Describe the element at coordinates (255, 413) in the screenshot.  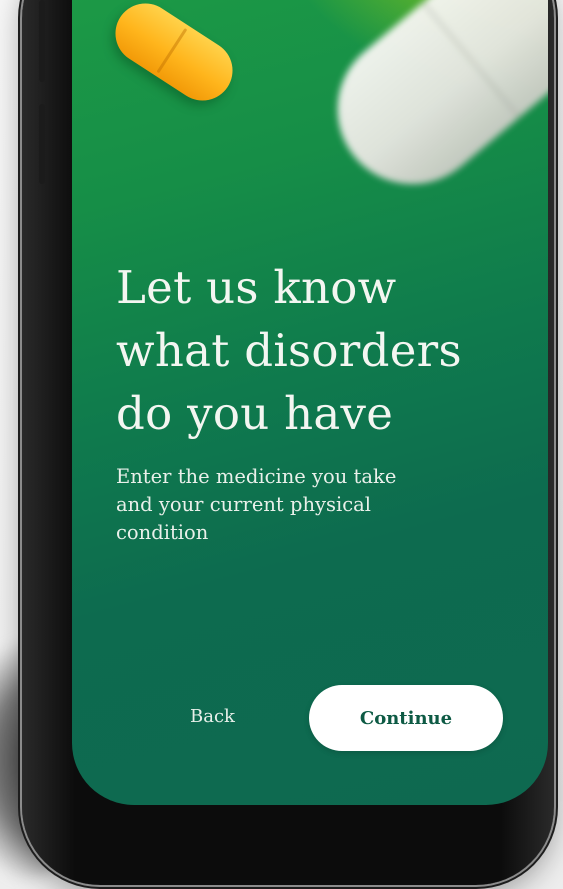
I see `headline-line-3: do you have` at that location.